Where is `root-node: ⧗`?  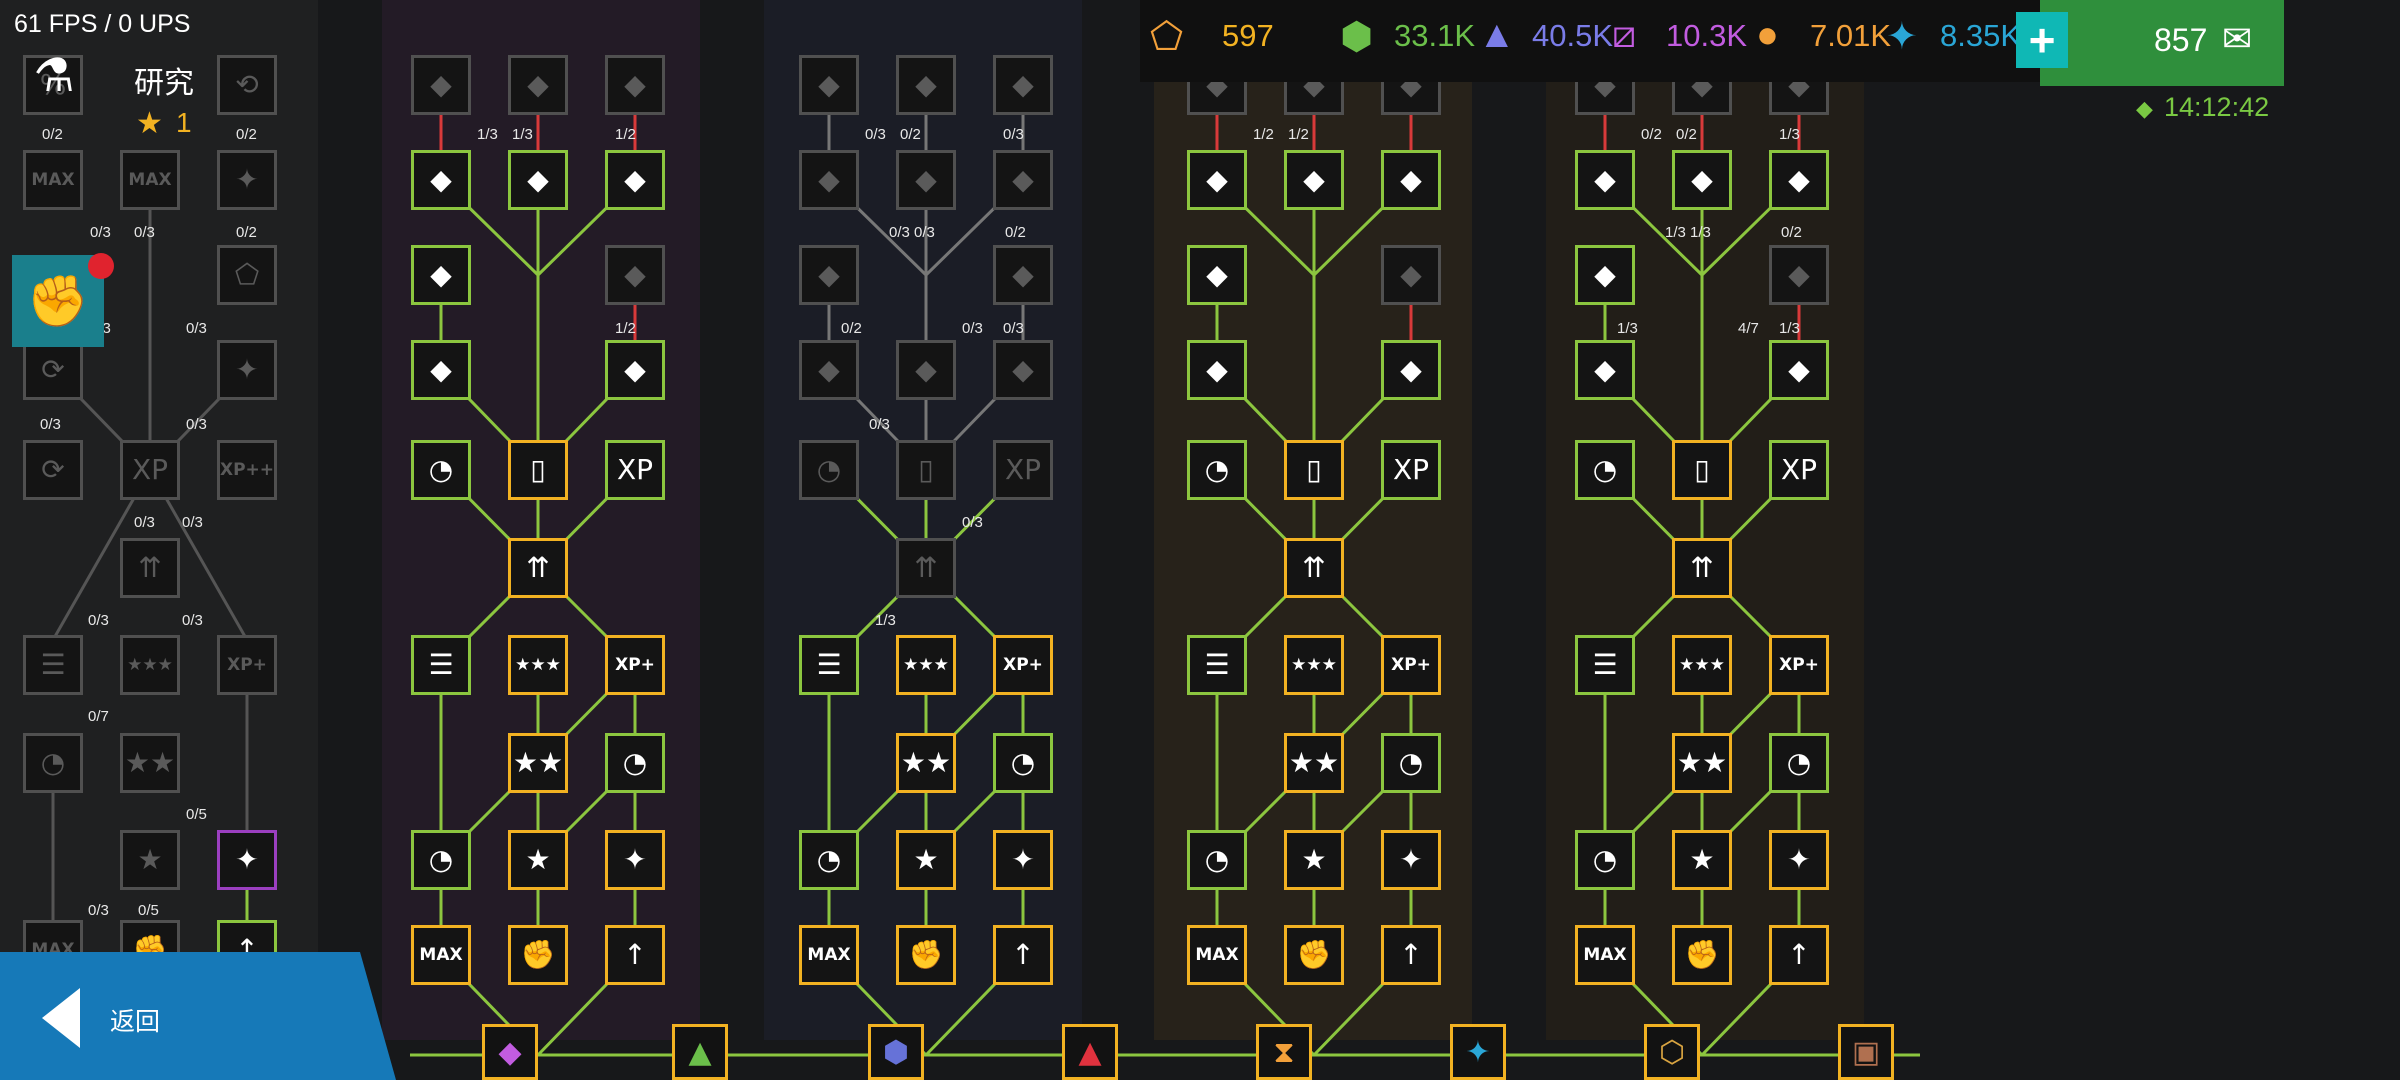
root-node: ⧗ is located at coordinates (1284, 1052).